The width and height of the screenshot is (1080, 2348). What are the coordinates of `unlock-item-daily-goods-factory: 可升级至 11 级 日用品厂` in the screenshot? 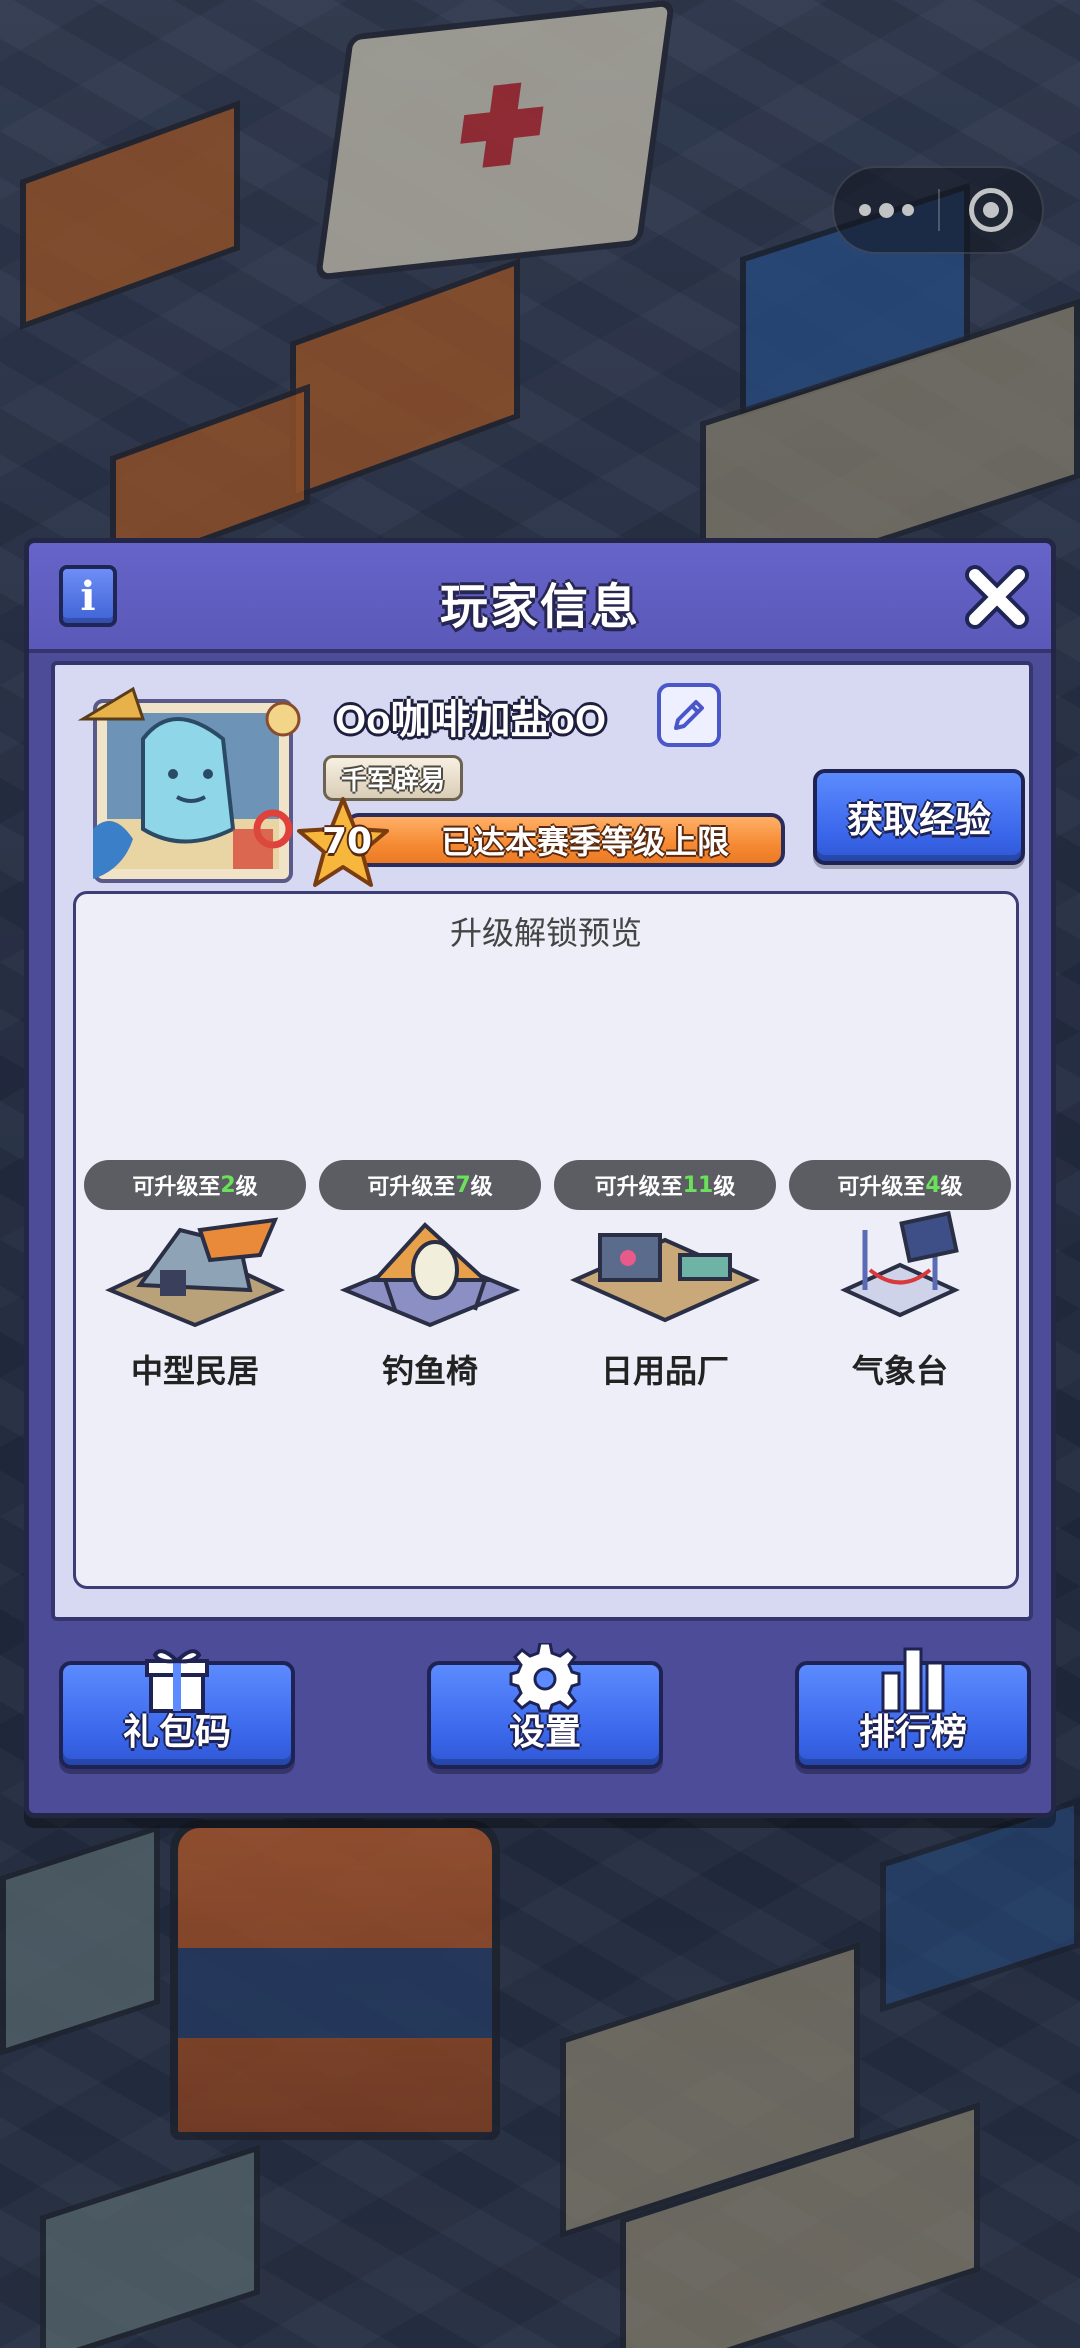 It's located at (665, 1280).